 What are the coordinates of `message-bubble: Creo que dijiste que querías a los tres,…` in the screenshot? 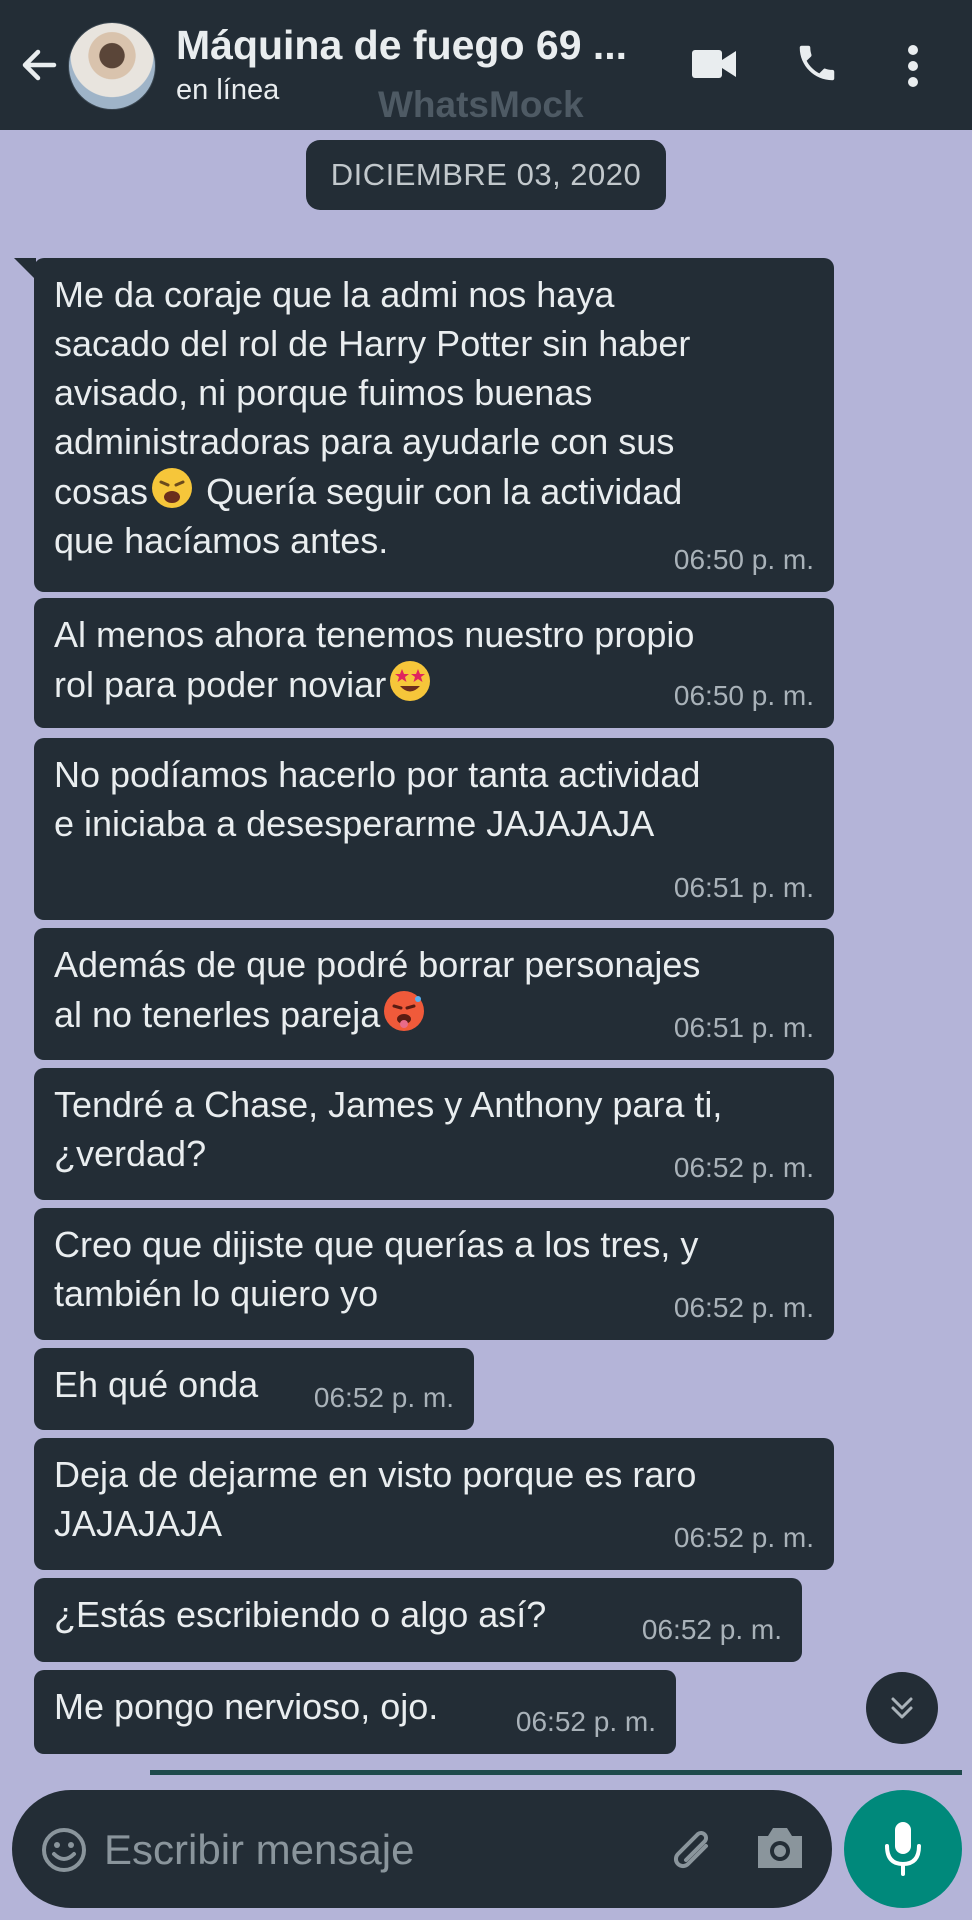 It's located at (434, 1274).